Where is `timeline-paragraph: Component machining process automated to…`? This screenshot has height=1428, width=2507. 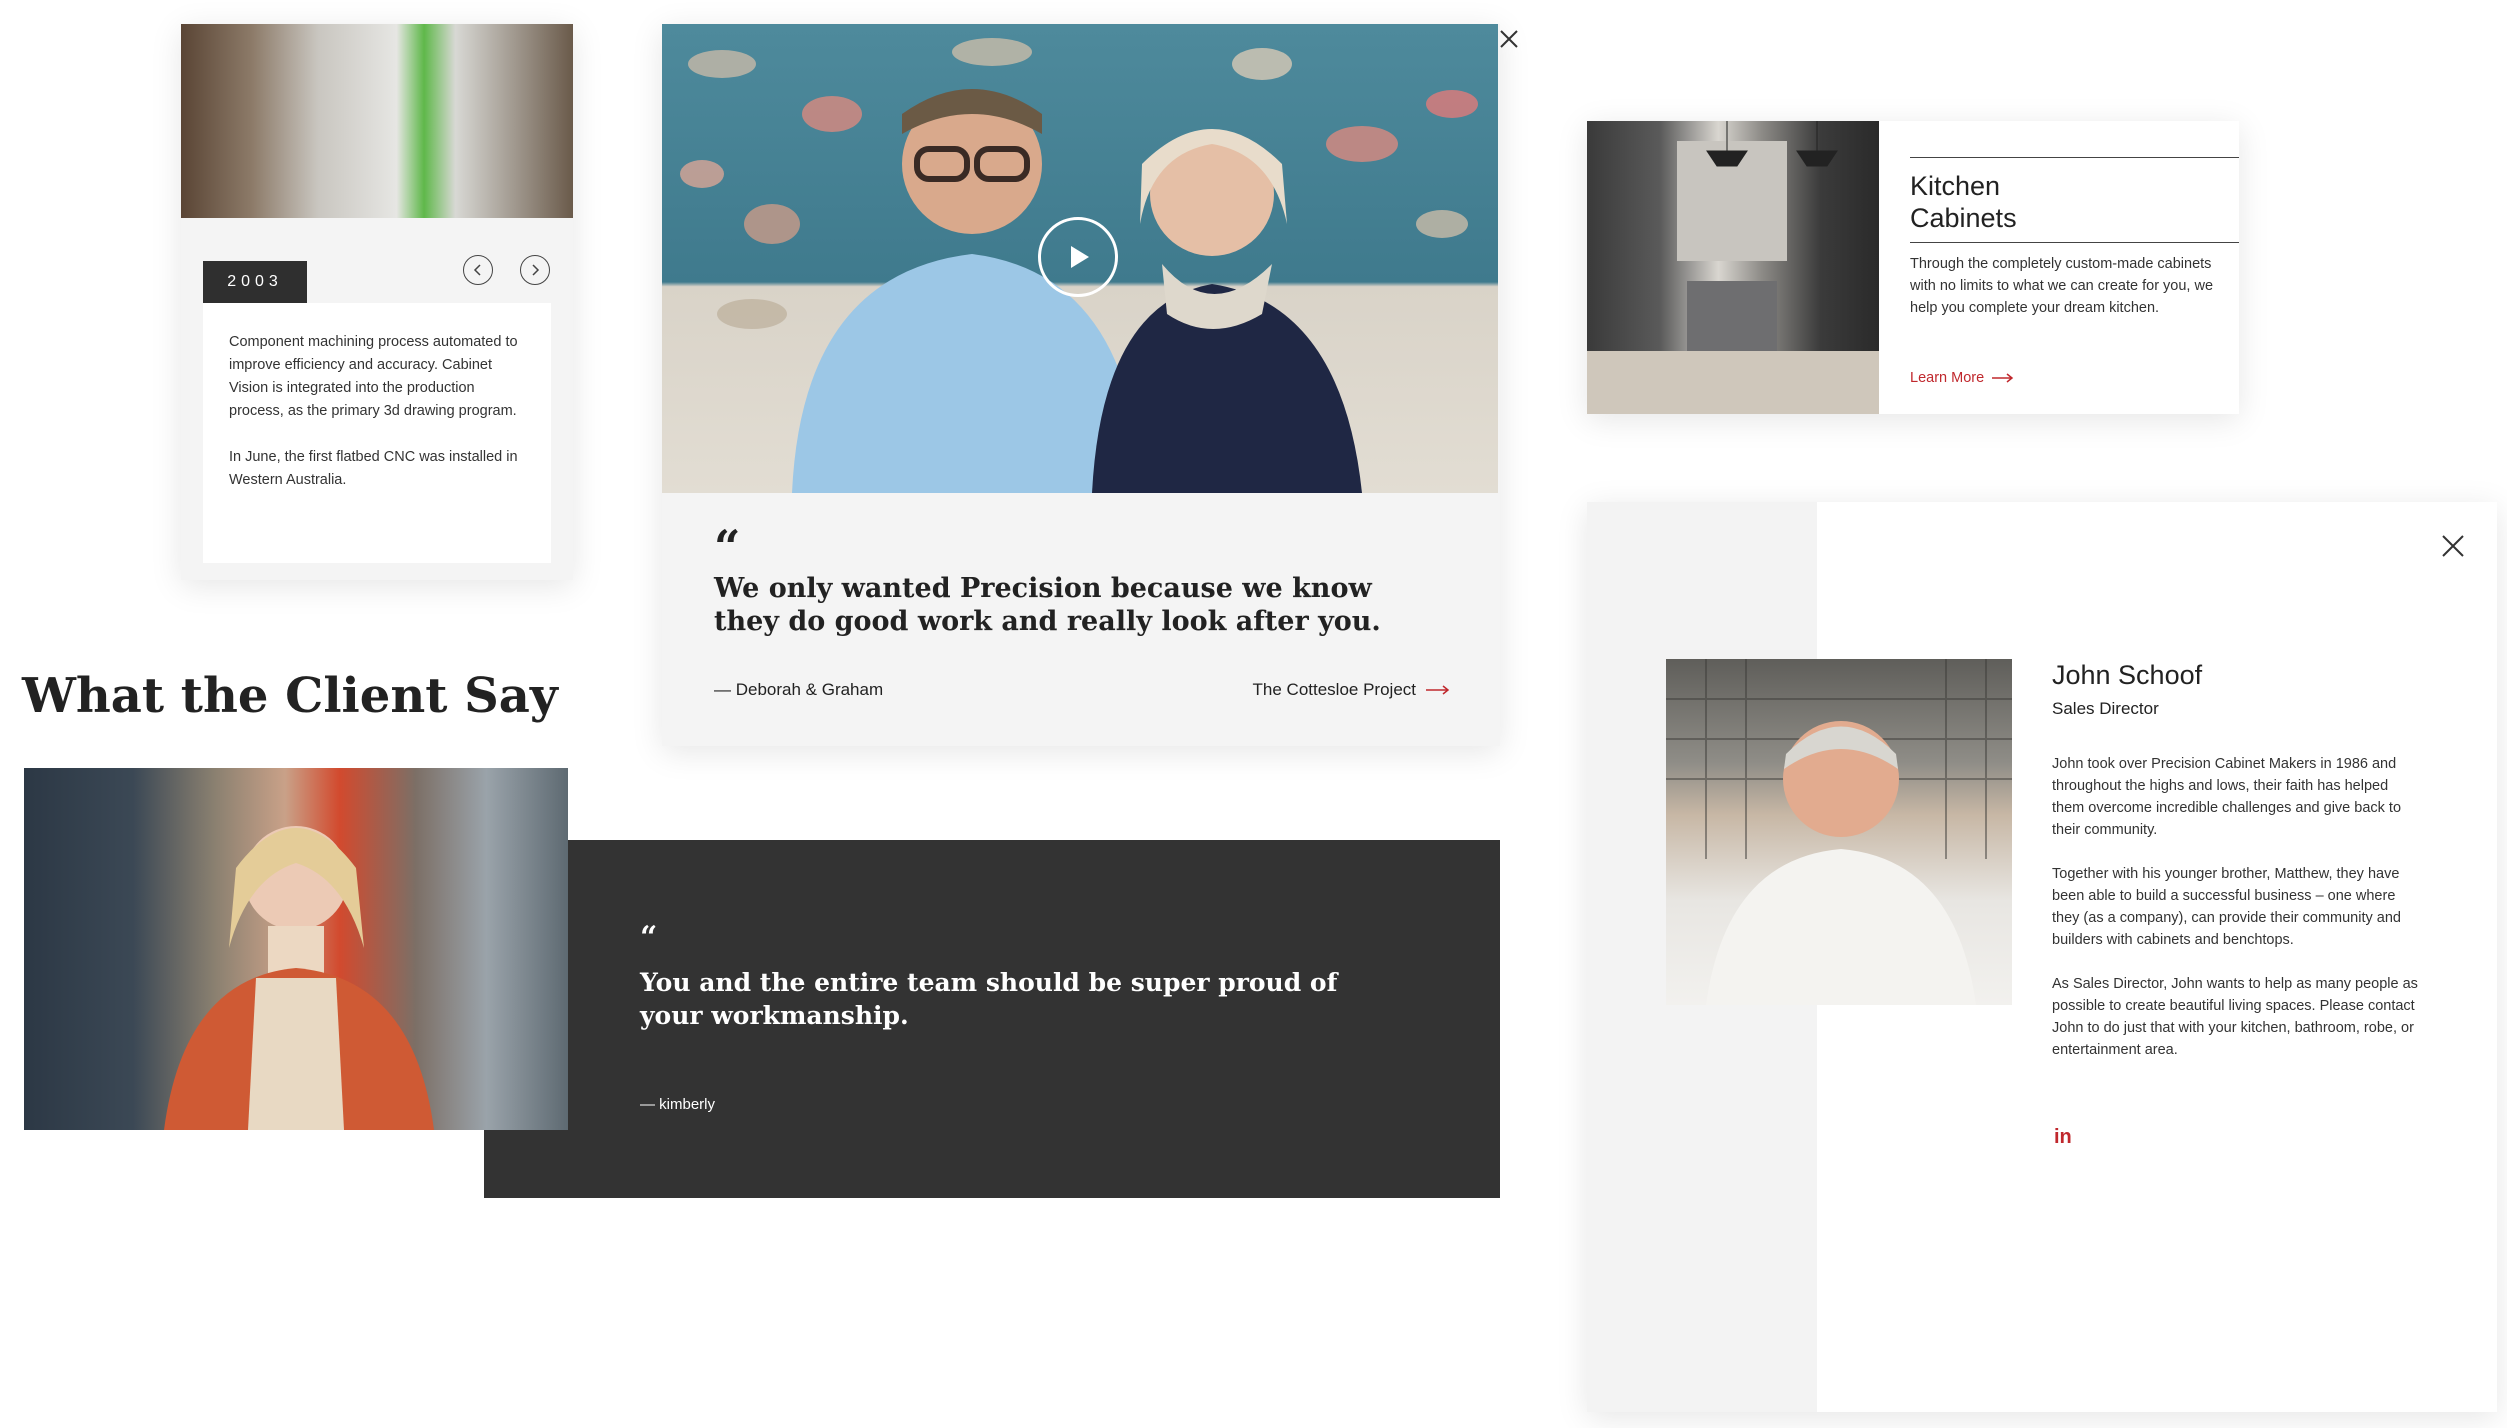 timeline-paragraph: Component machining process automated to… is located at coordinates (373, 376).